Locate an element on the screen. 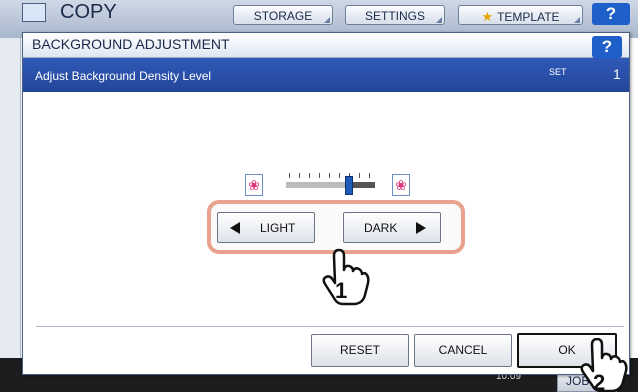 Image resolution: width=638 pixels, height=392 pixels. density-scale is located at coordinates (332, 176).